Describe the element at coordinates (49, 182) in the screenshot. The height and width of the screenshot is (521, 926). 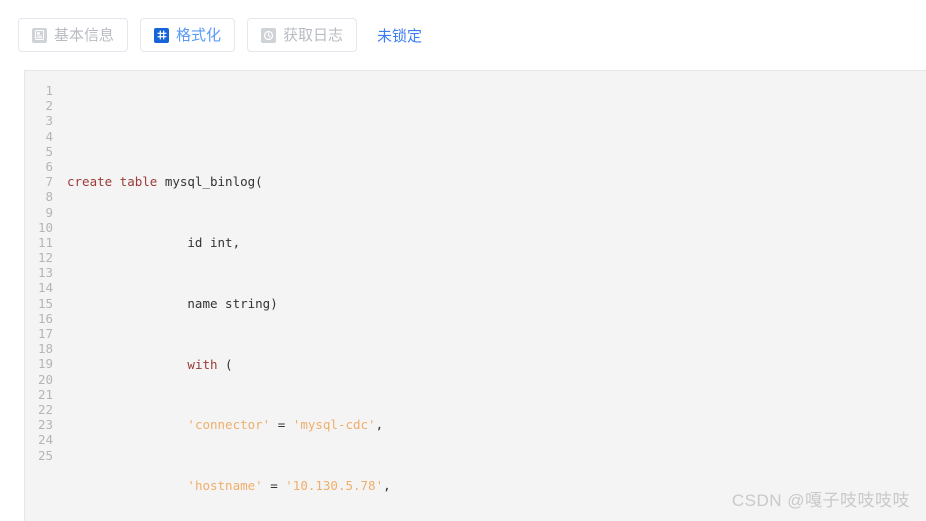
I see `line-number: 7` at that location.